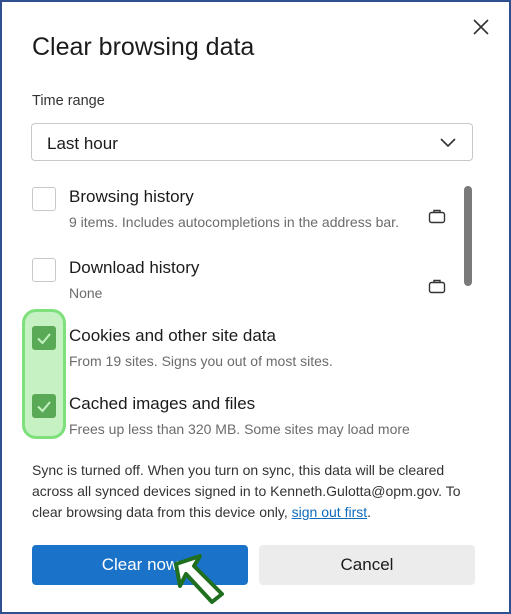  Describe the element at coordinates (44, 270) in the screenshot. I see `download-history-checkbox` at that location.